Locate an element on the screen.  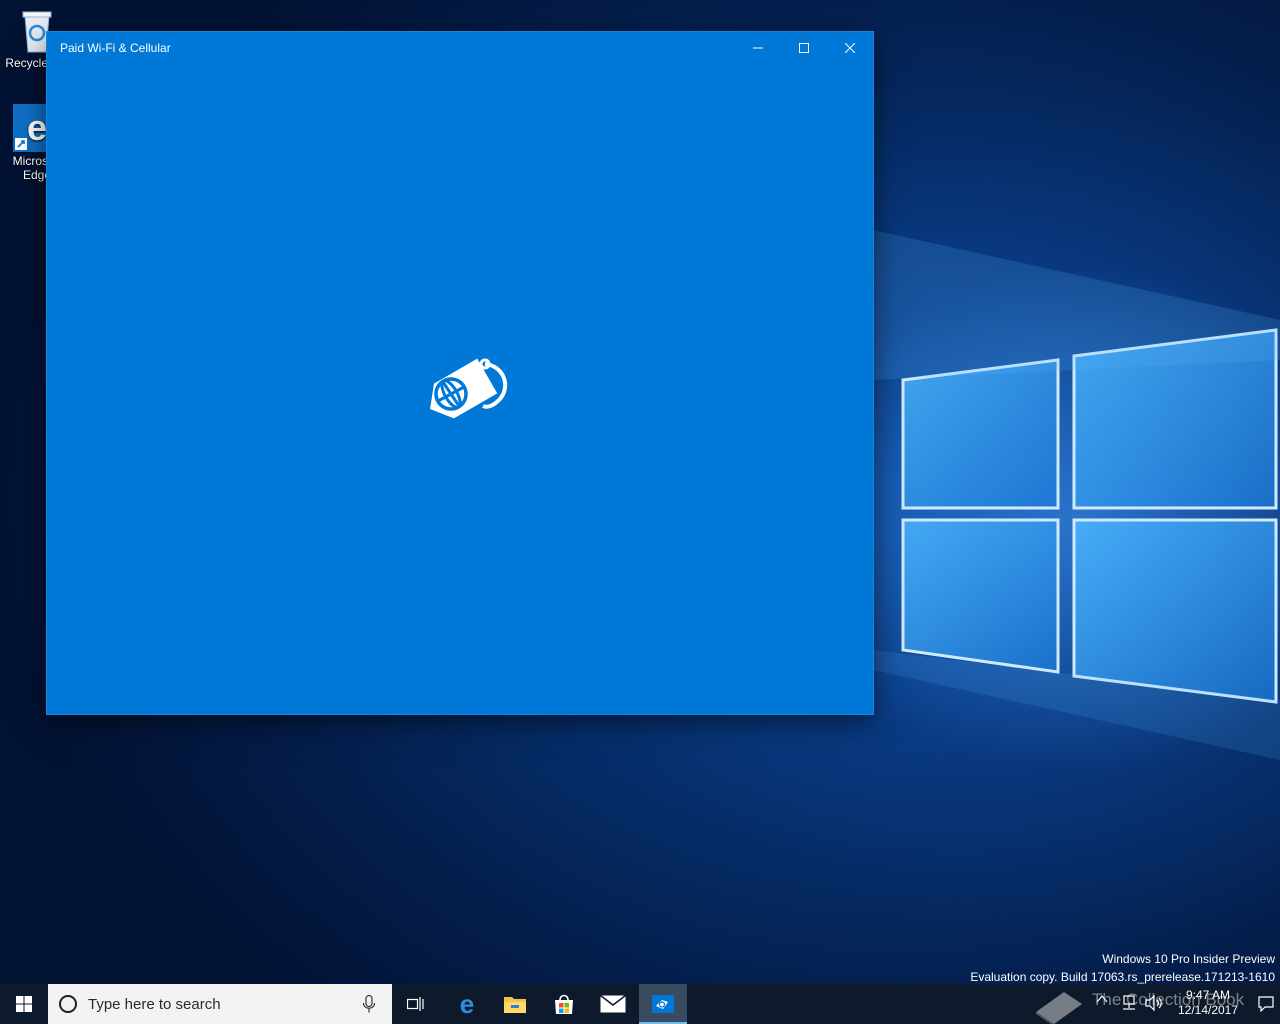
clock: 9:47 AM 12/14/2017 is located at coordinates (1208, 1003).